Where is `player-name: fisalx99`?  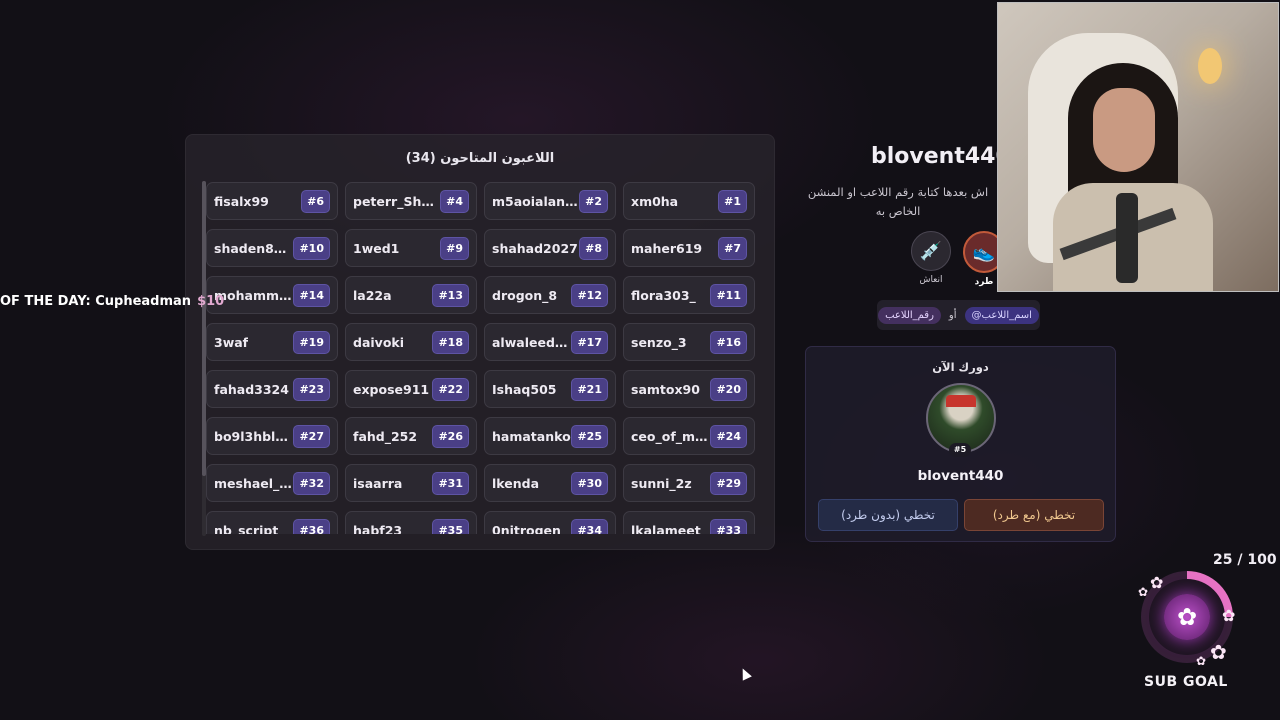
player-name: fisalx99 is located at coordinates (241, 201).